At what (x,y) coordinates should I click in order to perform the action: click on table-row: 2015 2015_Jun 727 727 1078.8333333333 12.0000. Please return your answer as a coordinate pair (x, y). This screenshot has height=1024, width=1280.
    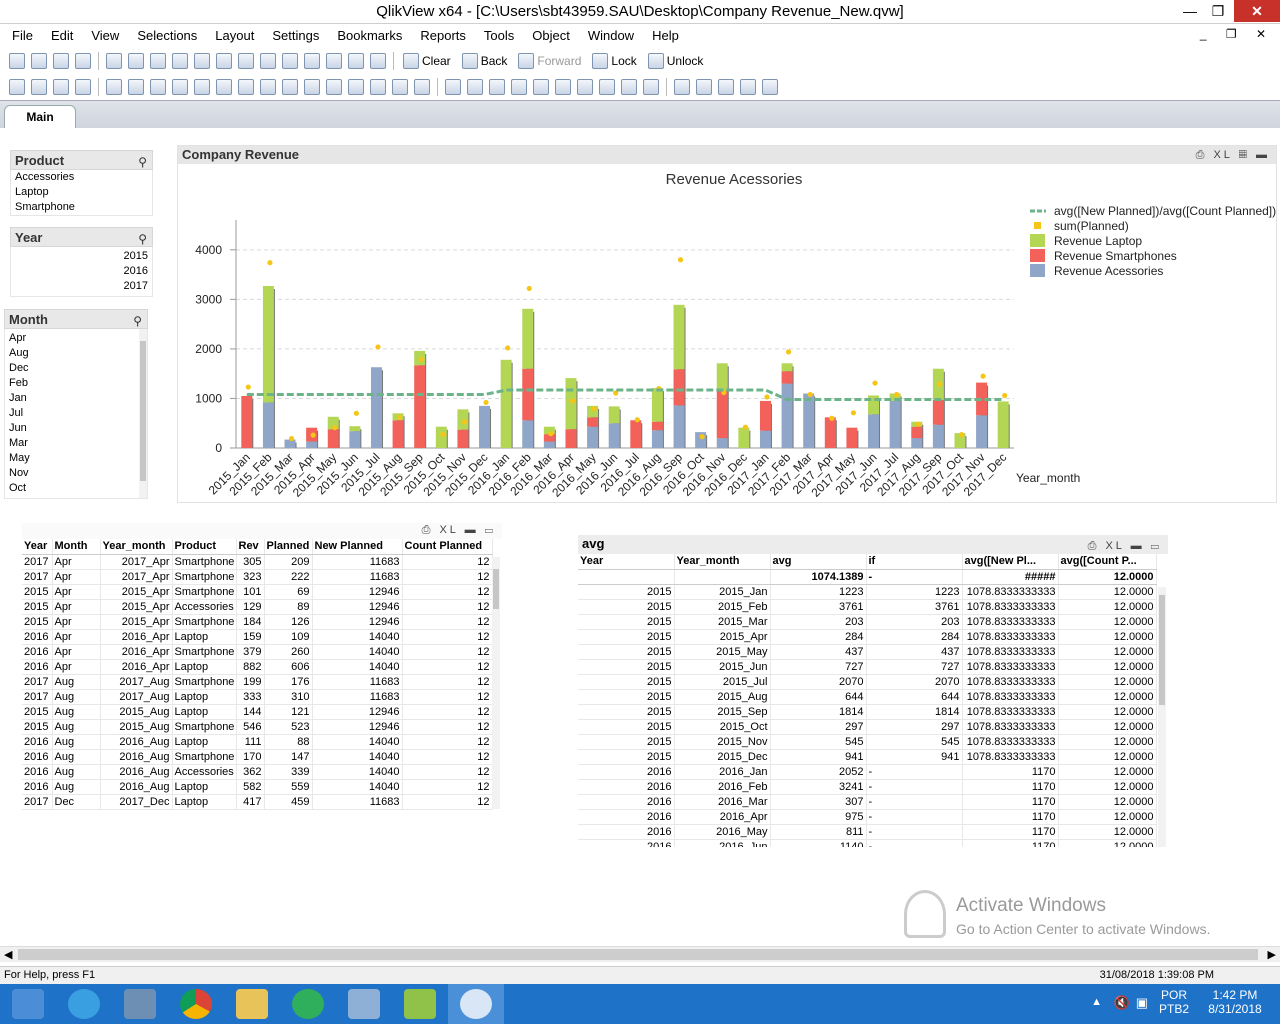
    Looking at the image, I should click on (867, 667).